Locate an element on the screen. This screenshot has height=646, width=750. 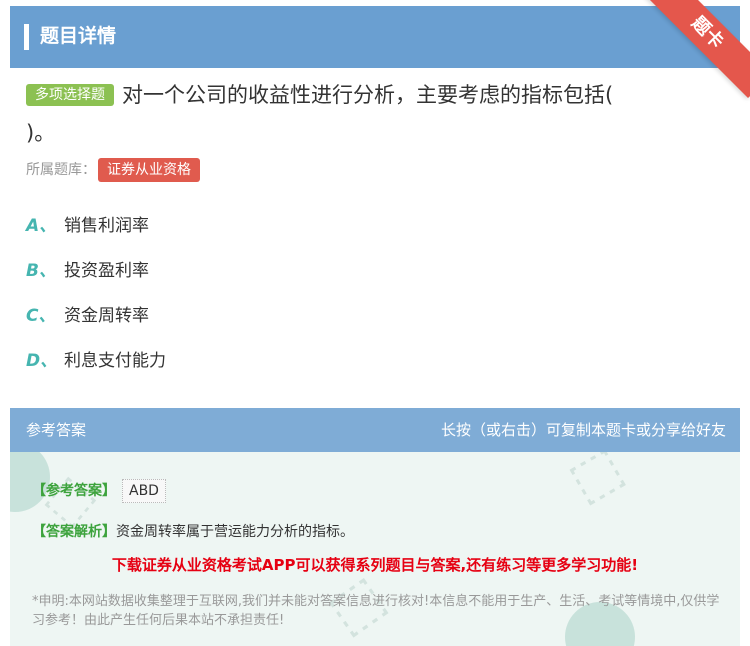
option-d: D、 利息支付能力 is located at coordinates (96, 361).